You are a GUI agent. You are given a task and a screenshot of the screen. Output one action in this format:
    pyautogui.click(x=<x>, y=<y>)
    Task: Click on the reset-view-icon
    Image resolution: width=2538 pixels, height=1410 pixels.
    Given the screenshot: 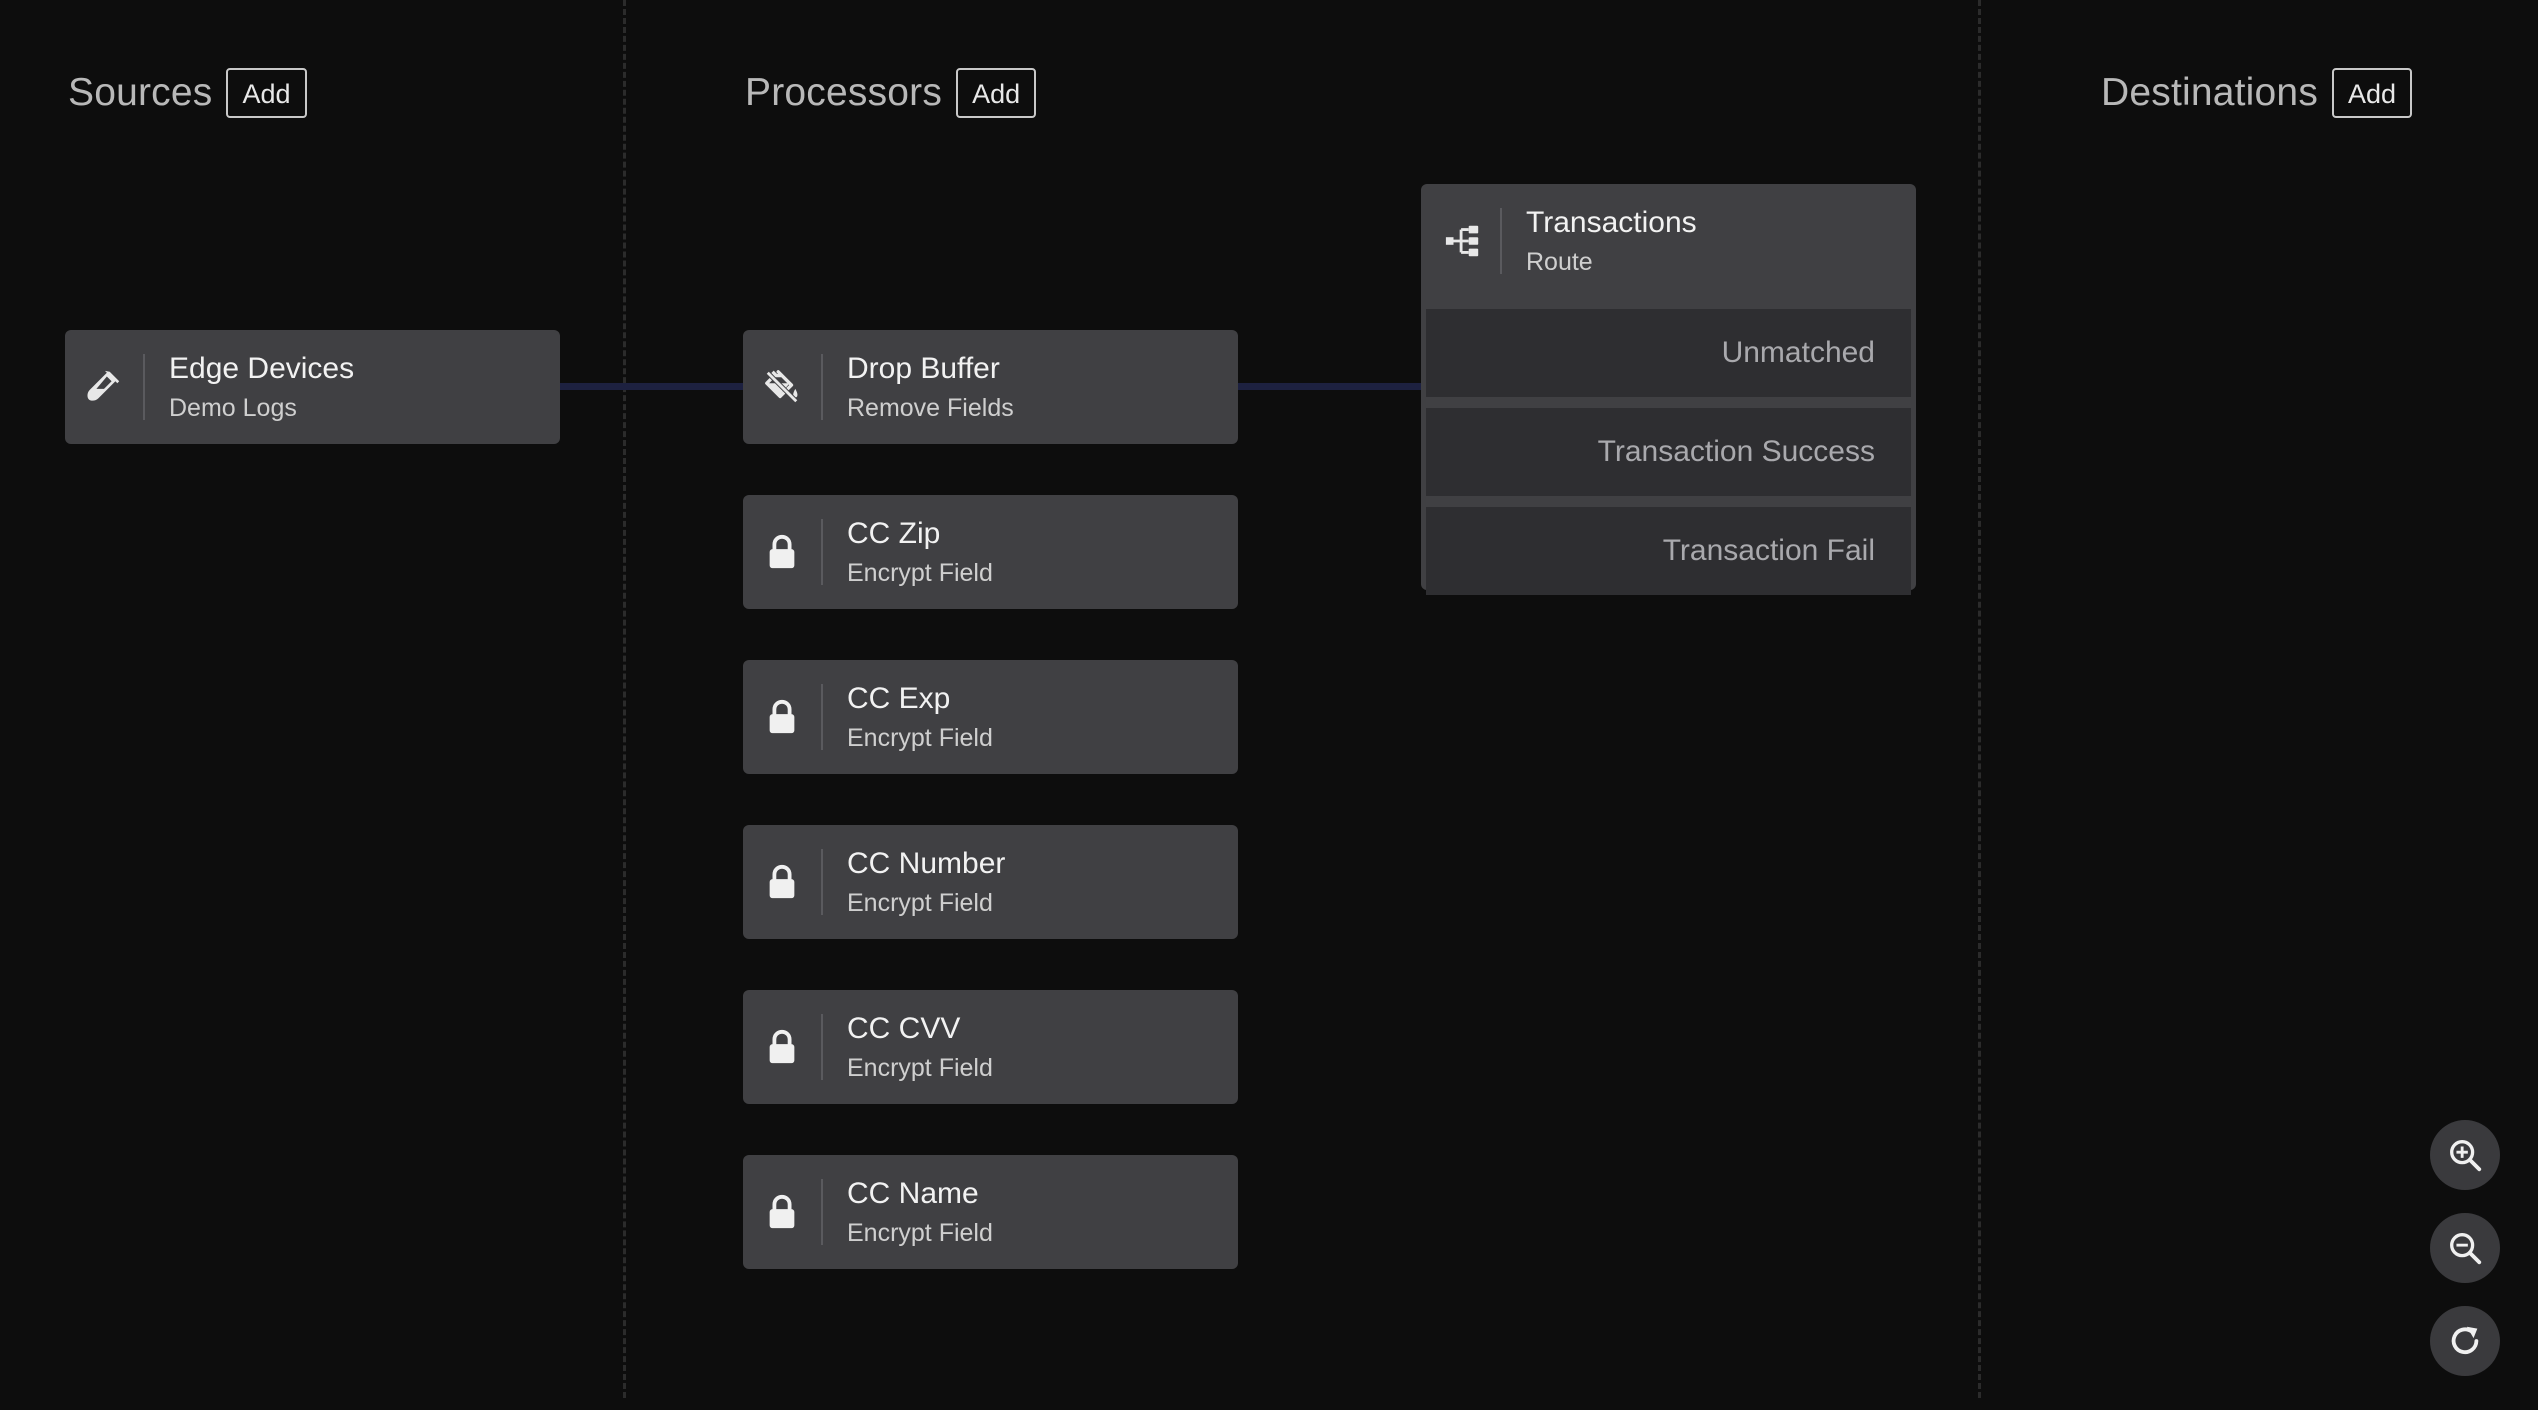 What is the action you would take?
    pyautogui.click(x=2465, y=1340)
    